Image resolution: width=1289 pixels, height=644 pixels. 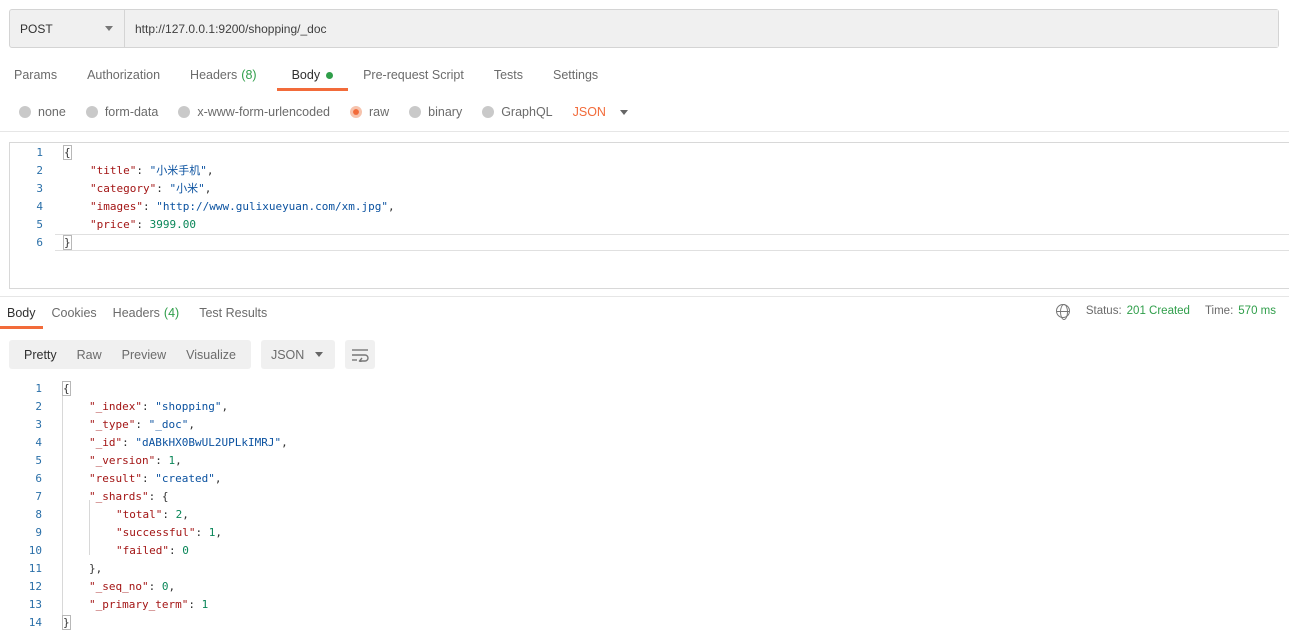 What do you see at coordinates (254, 112) in the screenshot?
I see `radio-x-www-form-urlencoded: x-www-form-urlencoded` at bounding box center [254, 112].